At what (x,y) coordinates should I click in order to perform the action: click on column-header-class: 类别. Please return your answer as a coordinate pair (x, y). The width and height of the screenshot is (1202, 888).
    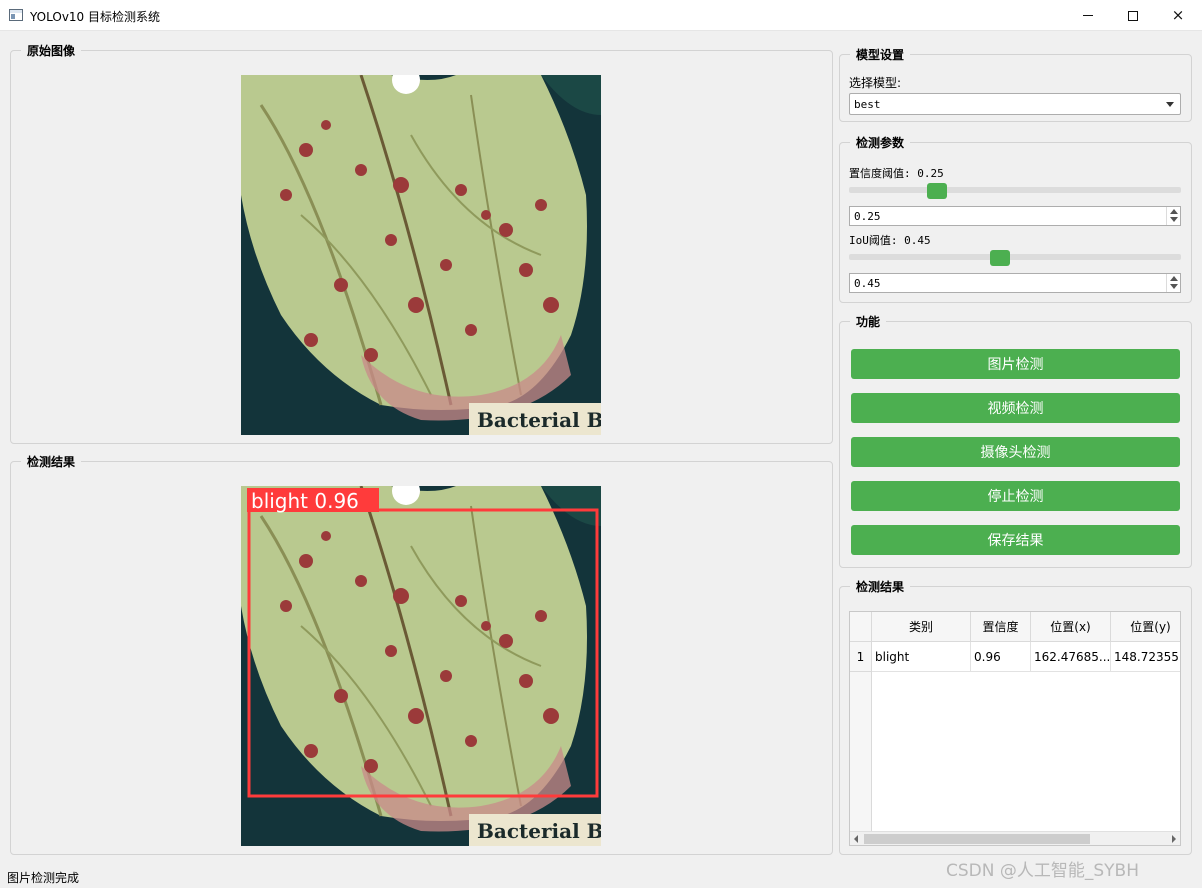
    Looking at the image, I should click on (921, 627).